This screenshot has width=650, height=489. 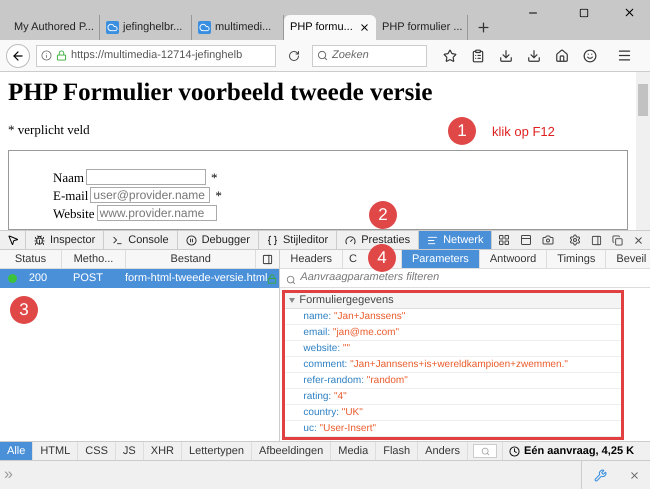 I want to click on layout-icon, so click(x=504, y=240).